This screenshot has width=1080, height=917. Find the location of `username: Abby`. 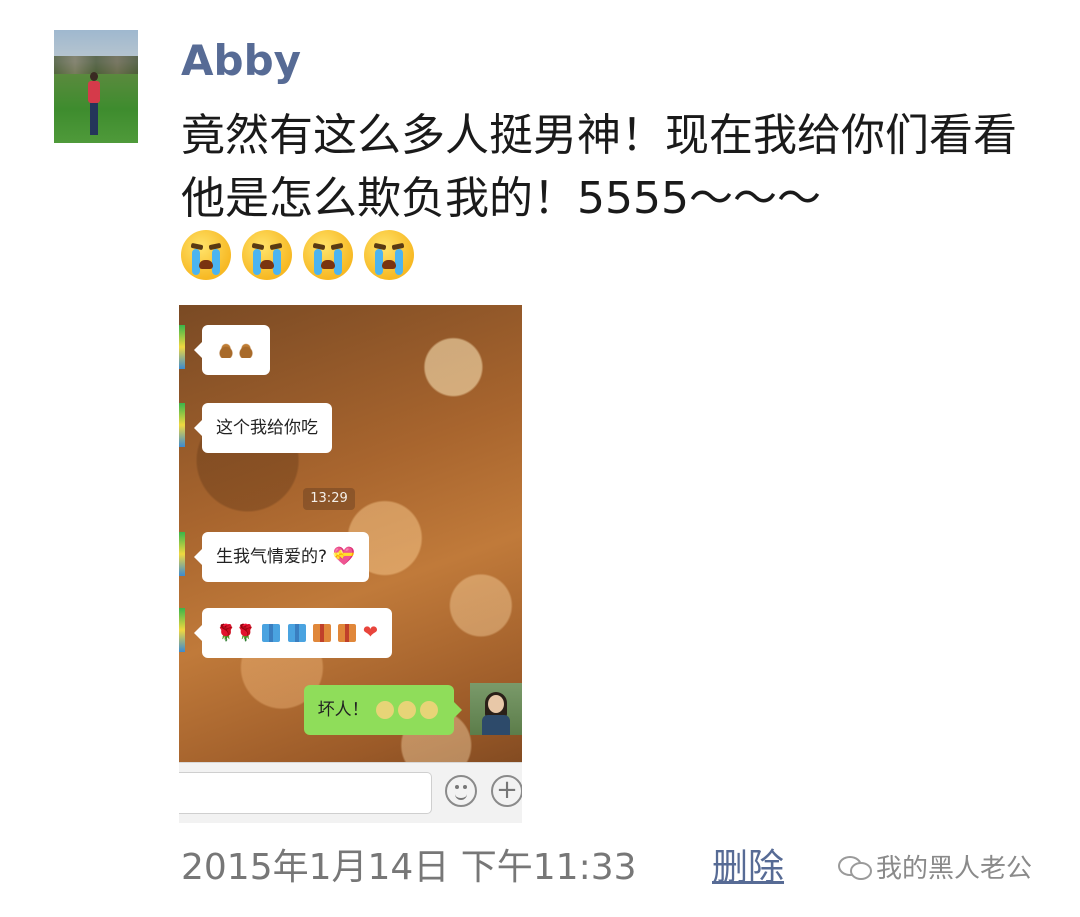

username: Abby is located at coordinates (241, 60).